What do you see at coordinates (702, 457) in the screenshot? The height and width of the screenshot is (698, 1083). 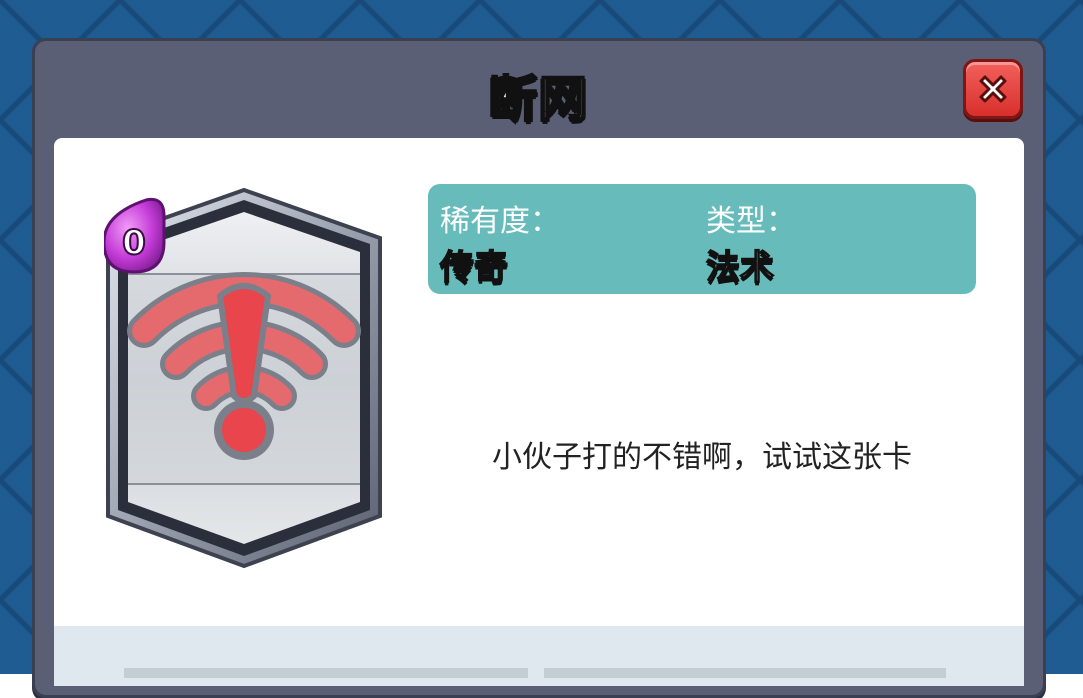 I see `card-description: 小伙子打的不错啊，试试这张卡` at bounding box center [702, 457].